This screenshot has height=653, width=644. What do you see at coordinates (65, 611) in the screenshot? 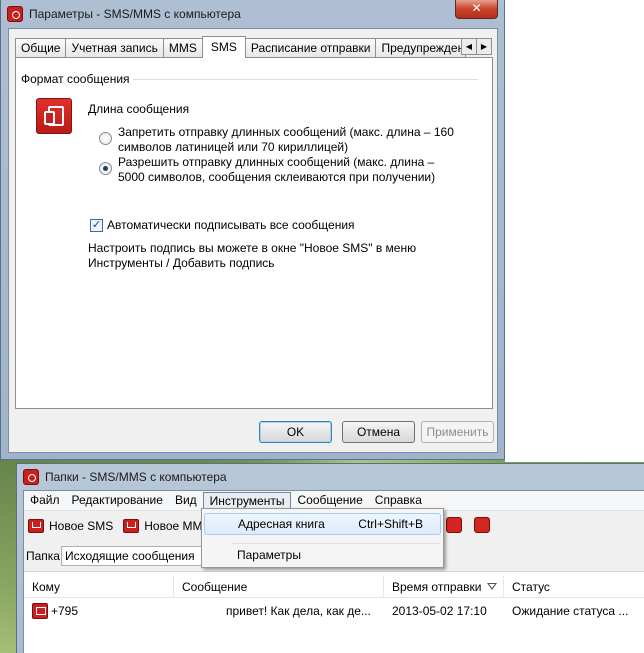
I see `cell-to: +795` at bounding box center [65, 611].